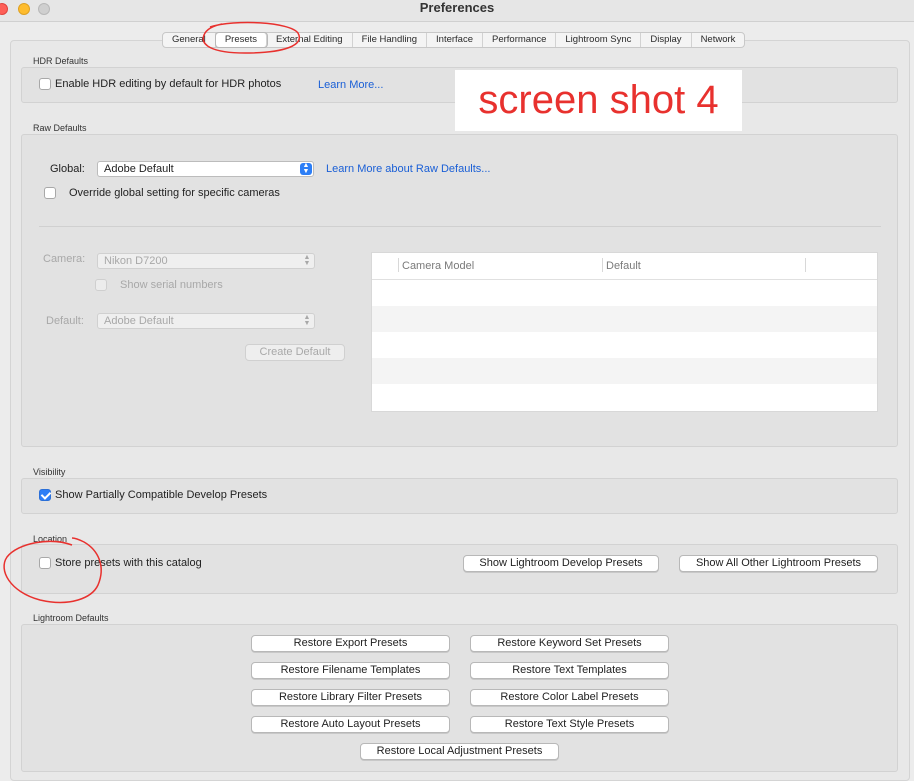 The width and height of the screenshot is (914, 781). Describe the element at coordinates (52, 570) in the screenshot. I see `store-presets-annotation-circle` at that location.